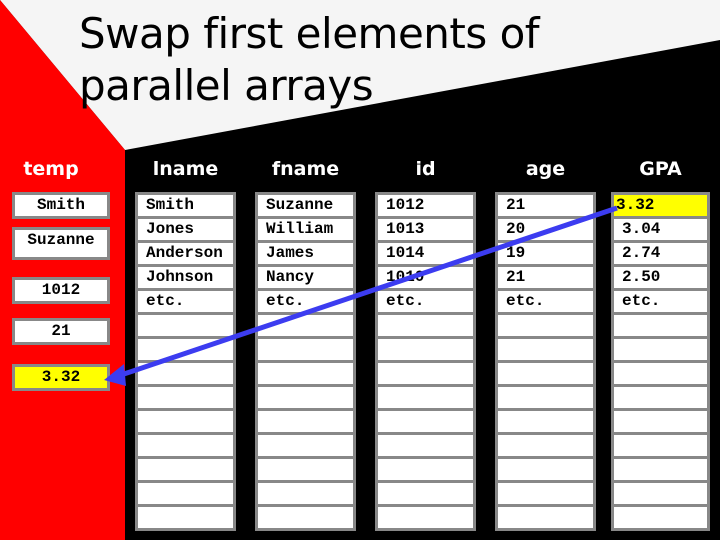 This screenshot has width=720, height=540. What do you see at coordinates (309, 59) in the screenshot?
I see `slide-title: Swap first elements of parallel arrays` at bounding box center [309, 59].